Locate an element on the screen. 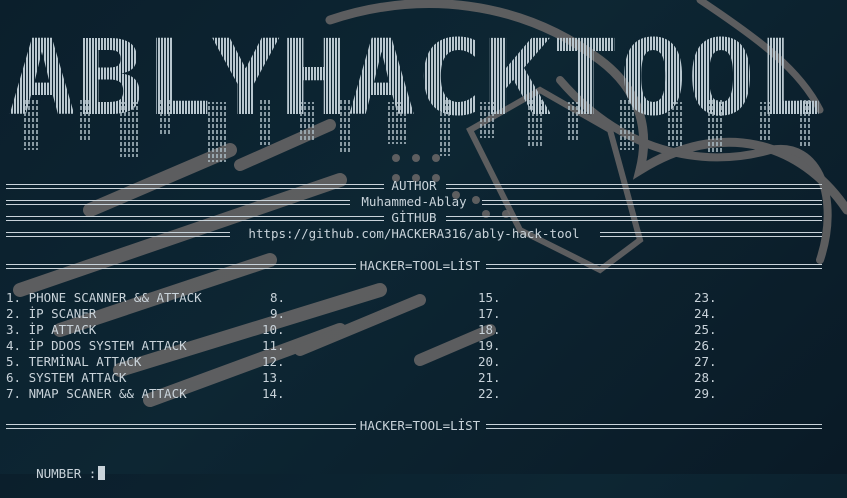 This screenshot has height=498, width=847. menu-item: 19. is located at coordinates (489, 345).